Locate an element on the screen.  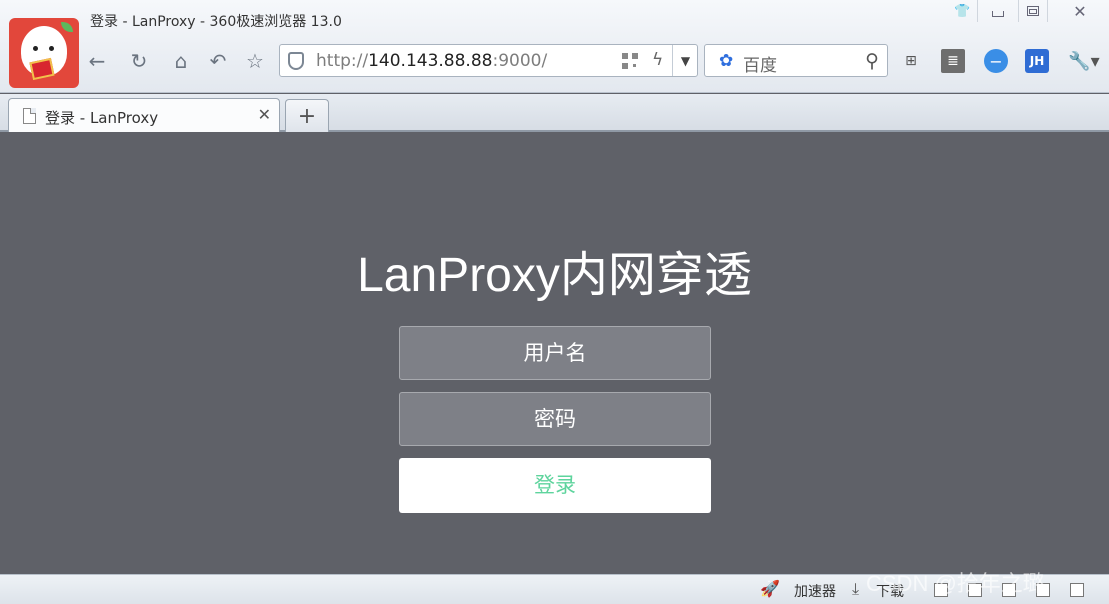
wrench-icon: 🔧▾ is located at coordinates (1084, 61).